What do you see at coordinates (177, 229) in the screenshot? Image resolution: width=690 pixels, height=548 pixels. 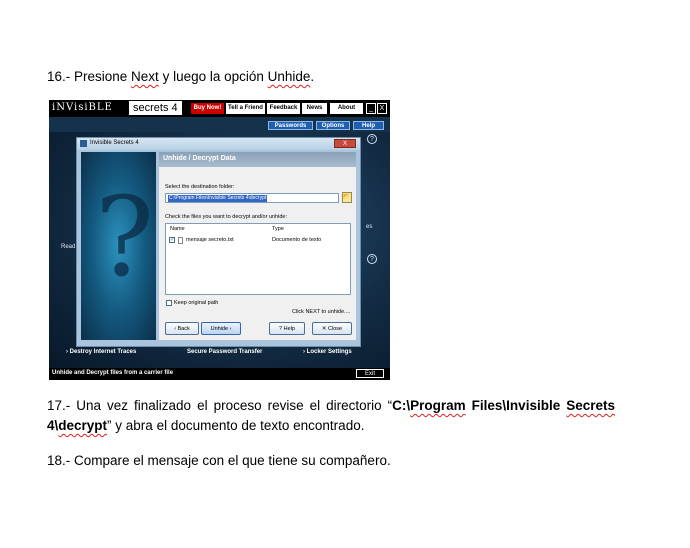 I see `column-header-name: Name` at bounding box center [177, 229].